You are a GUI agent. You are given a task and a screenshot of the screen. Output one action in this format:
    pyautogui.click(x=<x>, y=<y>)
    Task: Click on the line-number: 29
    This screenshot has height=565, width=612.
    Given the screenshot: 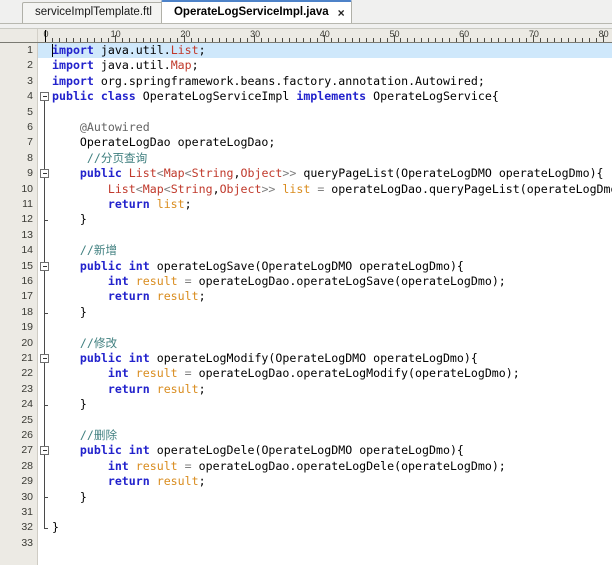 What is the action you would take?
    pyautogui.click(x=27, y=481)
    